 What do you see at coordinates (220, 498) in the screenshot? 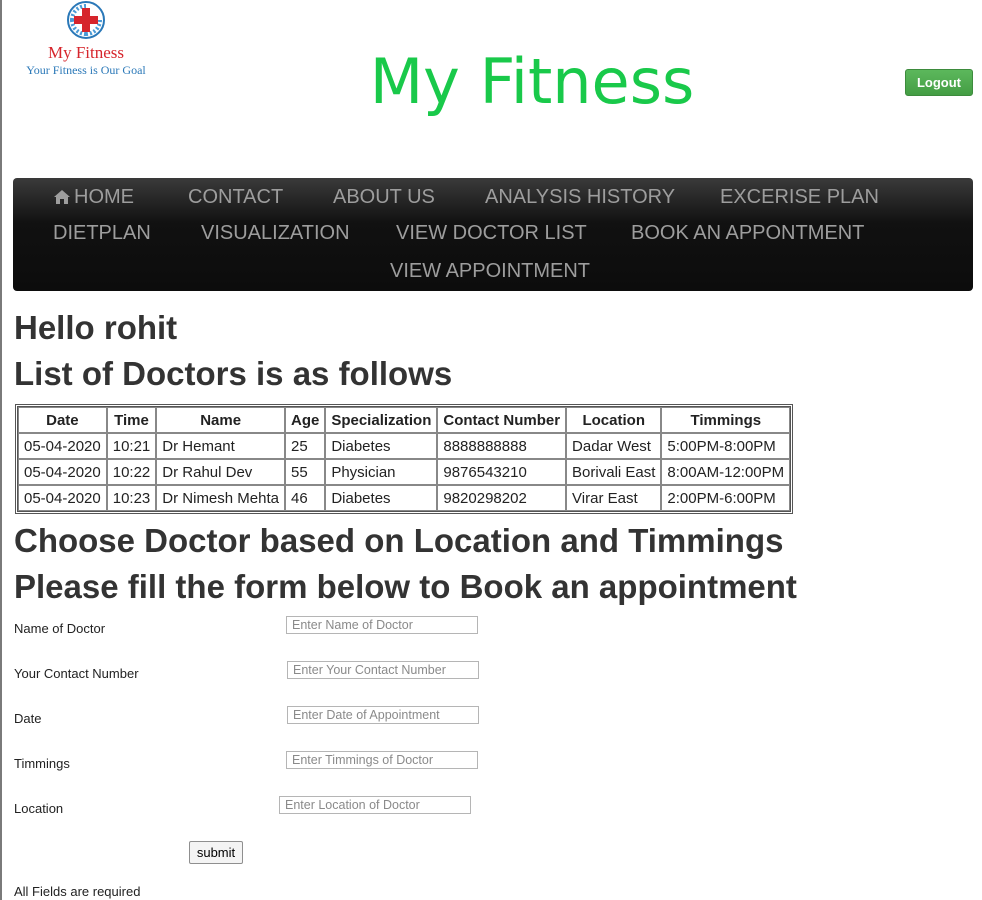
I see `cell-name: Dr Nimesh Mehta` at bounding box center [220, 498].